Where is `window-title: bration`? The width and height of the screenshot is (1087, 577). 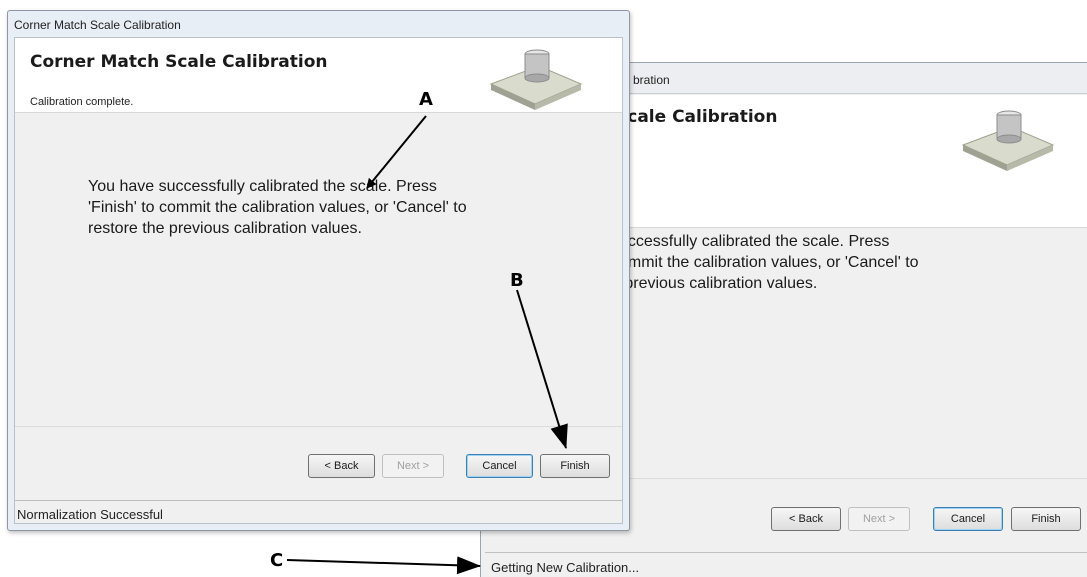
window-title: bration is located at coordinates (651, 80).